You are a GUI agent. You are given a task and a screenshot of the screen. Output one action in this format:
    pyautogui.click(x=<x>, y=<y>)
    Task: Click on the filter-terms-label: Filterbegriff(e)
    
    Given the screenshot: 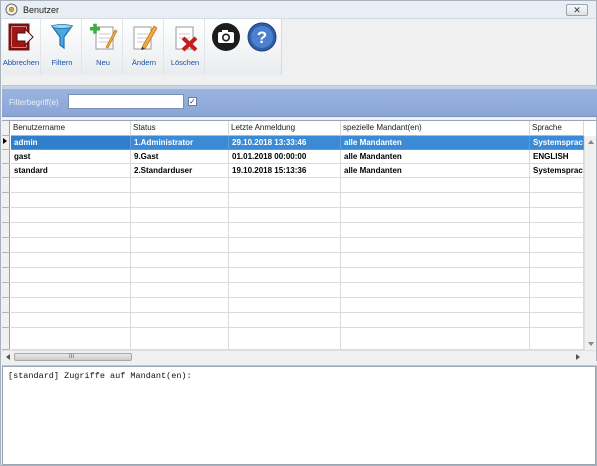 What is the action you would take?
    pyautogui.click(x=34, y=102)
    